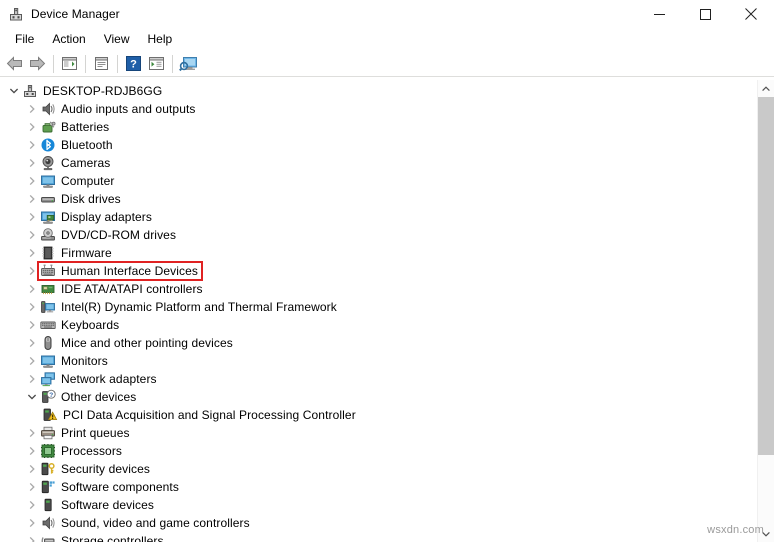 This screenshot has width=774, height=542. Describe the element at coordinates (378, 253) in the screenshot. I see `tree-row-firmware: Firmware` at that location.